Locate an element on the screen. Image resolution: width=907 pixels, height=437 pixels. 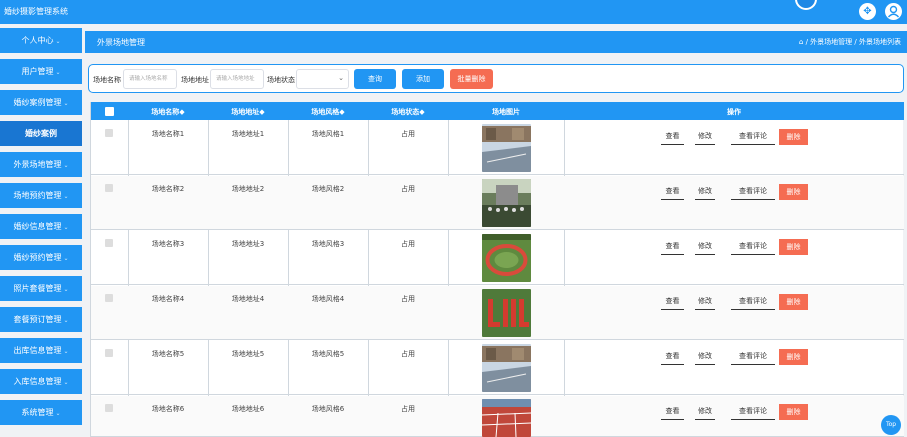
cell-name: 场地名称3 is located at coordinates (168, 244).